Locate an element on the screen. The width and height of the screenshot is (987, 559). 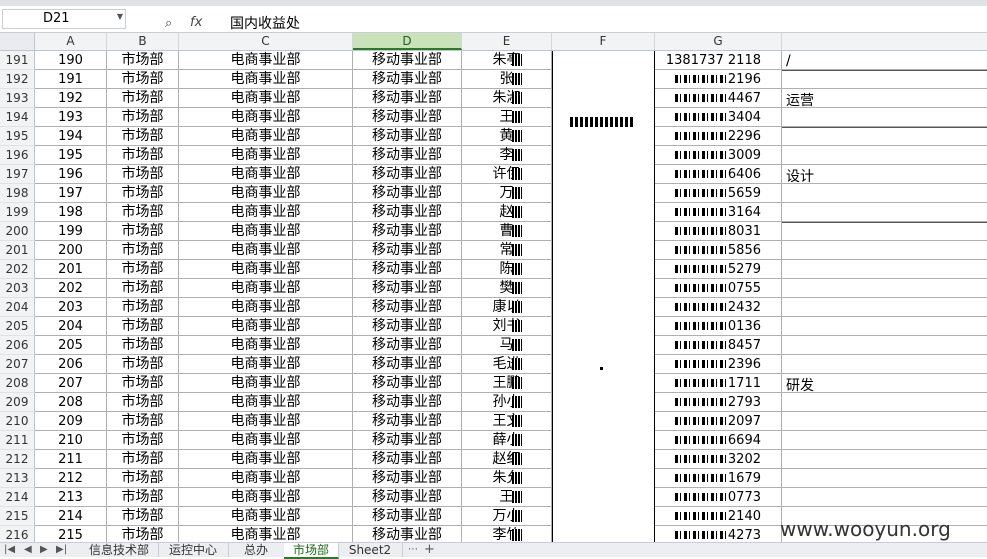
row-number: 207 is located at coordinates (17, 364).